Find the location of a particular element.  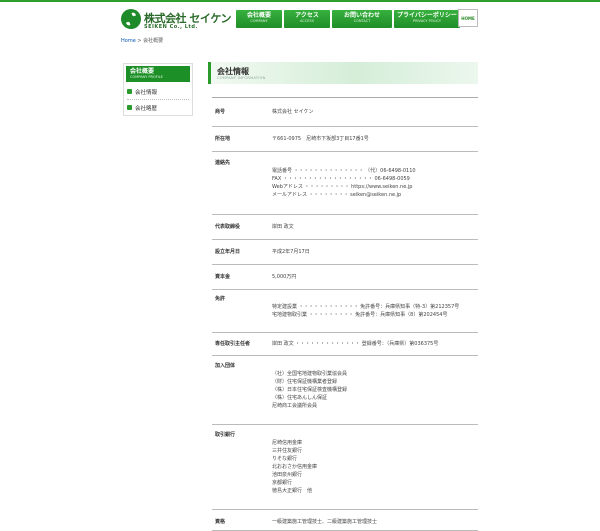

value-line: 京都銀行 is located at coordinates (282, 483).